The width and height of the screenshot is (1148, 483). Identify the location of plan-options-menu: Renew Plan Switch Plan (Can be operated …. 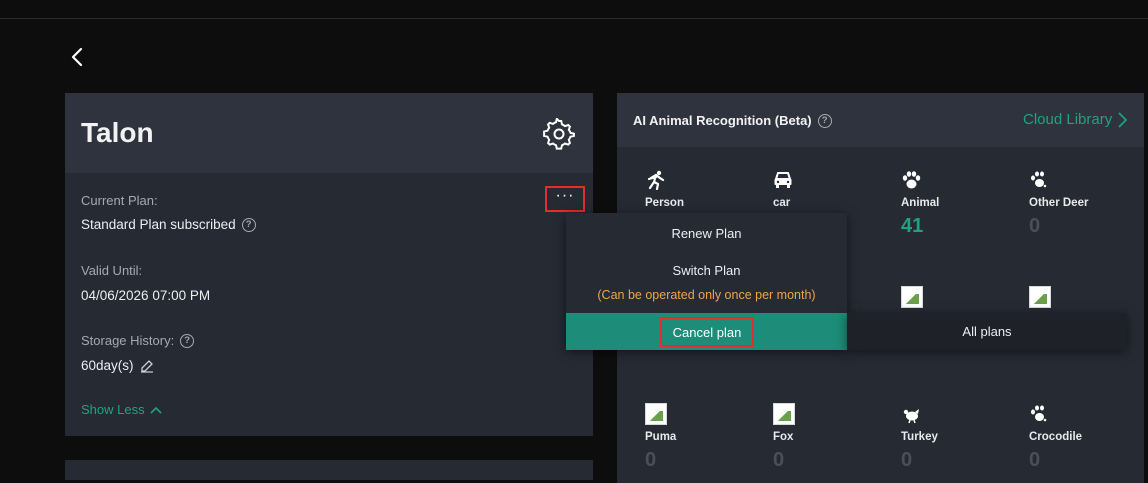
(706, 281).